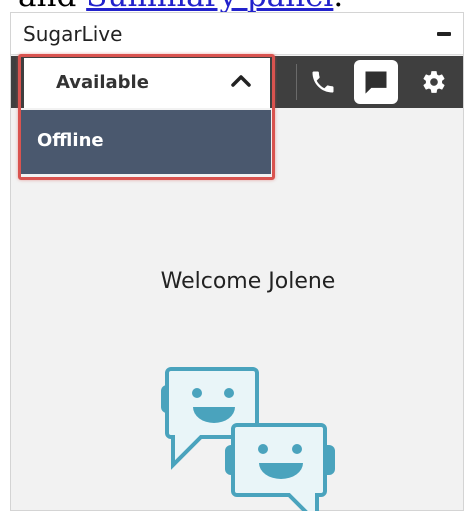  I want to click on status-option-label: Offline, so click(70, 140).